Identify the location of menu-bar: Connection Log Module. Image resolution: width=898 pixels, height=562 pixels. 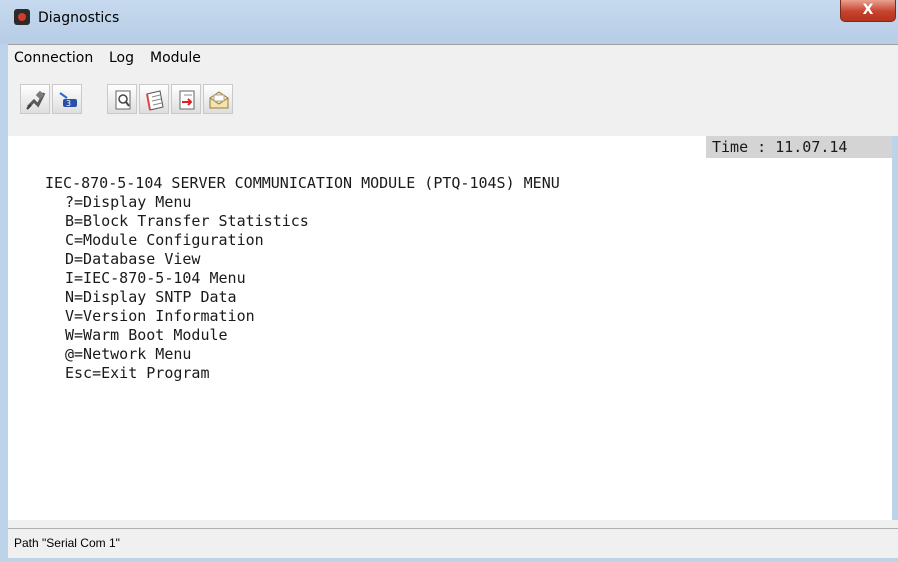
(453, 58).